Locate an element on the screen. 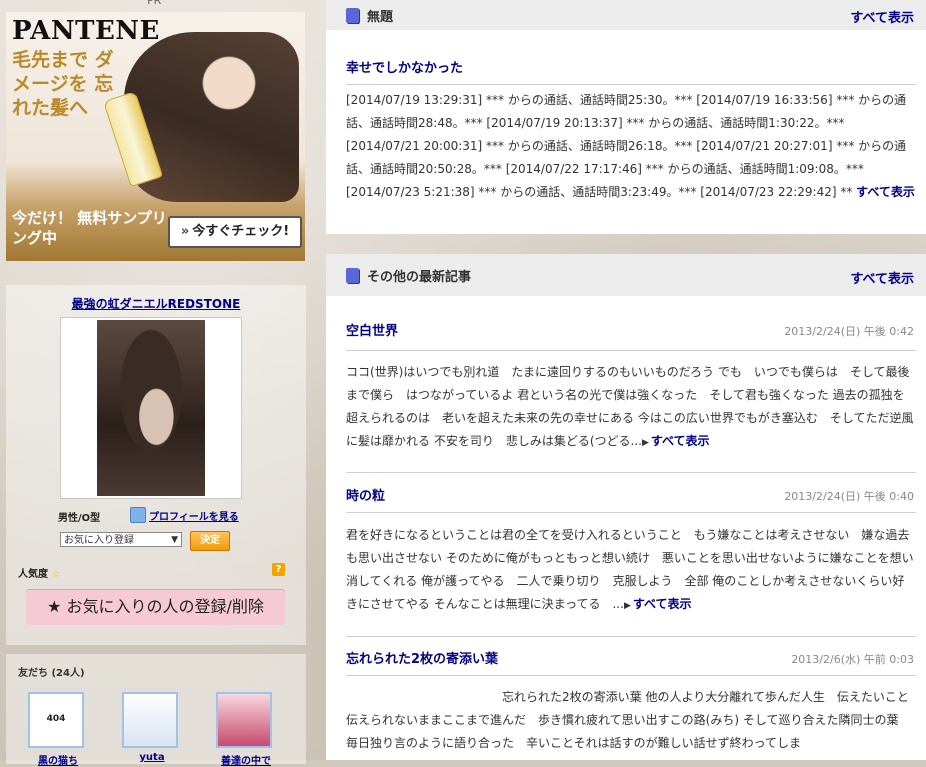 The height and width of the screenshot is (767, 926). profile-photo is located at coordinates (151, 408).